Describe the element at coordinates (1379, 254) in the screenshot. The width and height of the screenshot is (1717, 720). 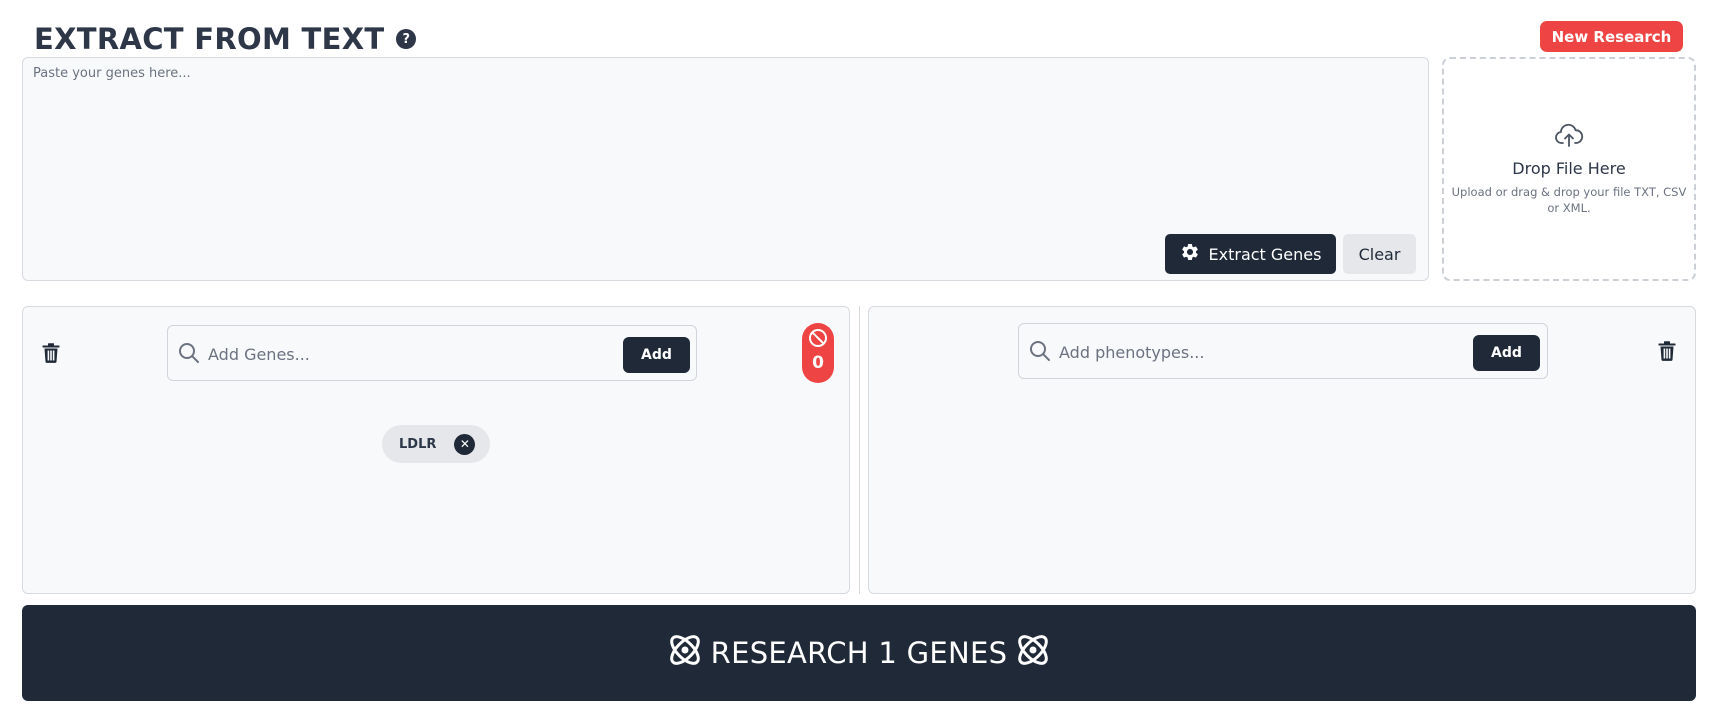
I see `clear-button: Clear` at that location.